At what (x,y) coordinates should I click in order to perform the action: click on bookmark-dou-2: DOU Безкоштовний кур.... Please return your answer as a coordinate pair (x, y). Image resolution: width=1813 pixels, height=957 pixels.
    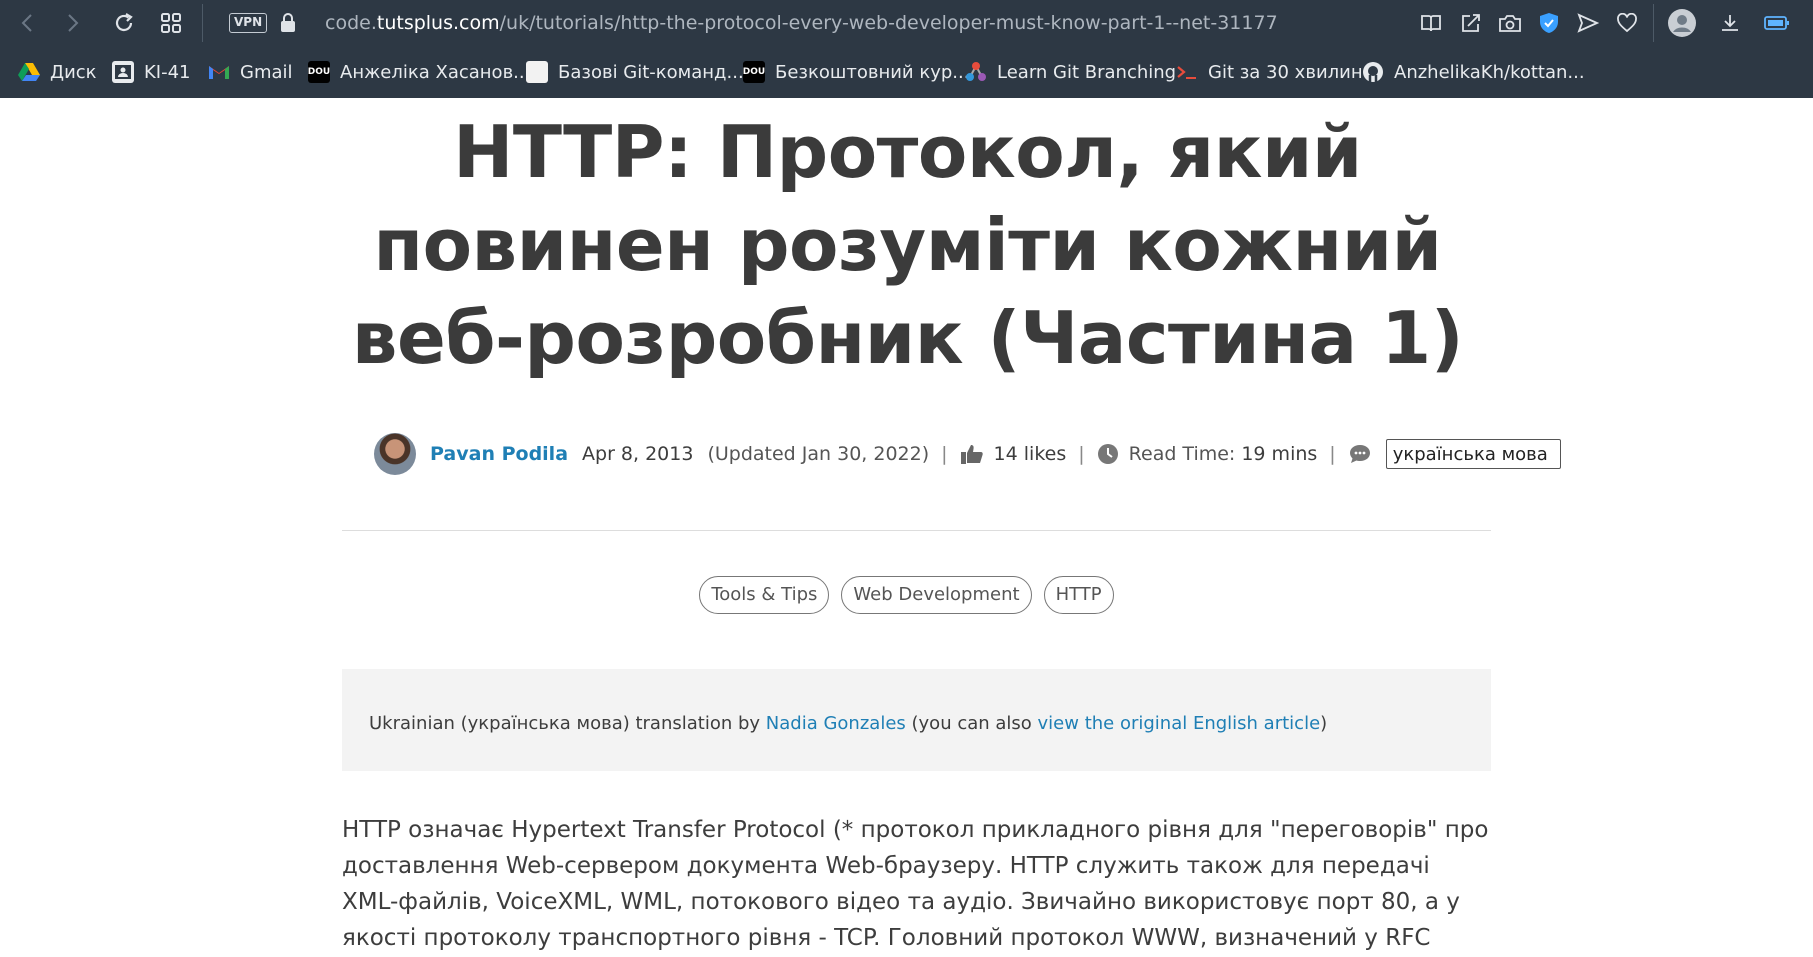
    Looking at the image, I should click on (856, 72).